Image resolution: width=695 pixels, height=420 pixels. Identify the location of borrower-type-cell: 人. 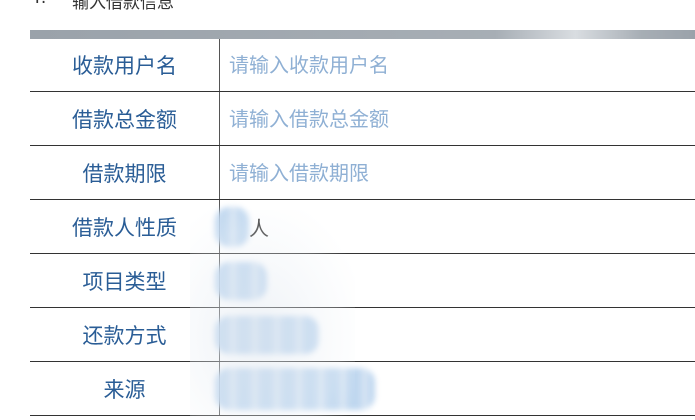
(455, 226).